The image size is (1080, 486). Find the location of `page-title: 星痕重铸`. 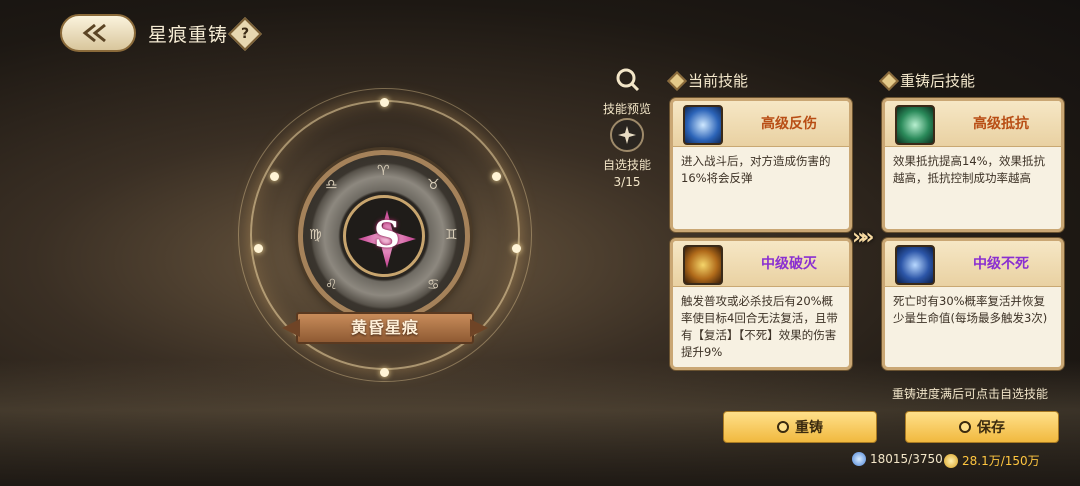

page-title: 星痕重铸 is located at coordinates (188, 35).